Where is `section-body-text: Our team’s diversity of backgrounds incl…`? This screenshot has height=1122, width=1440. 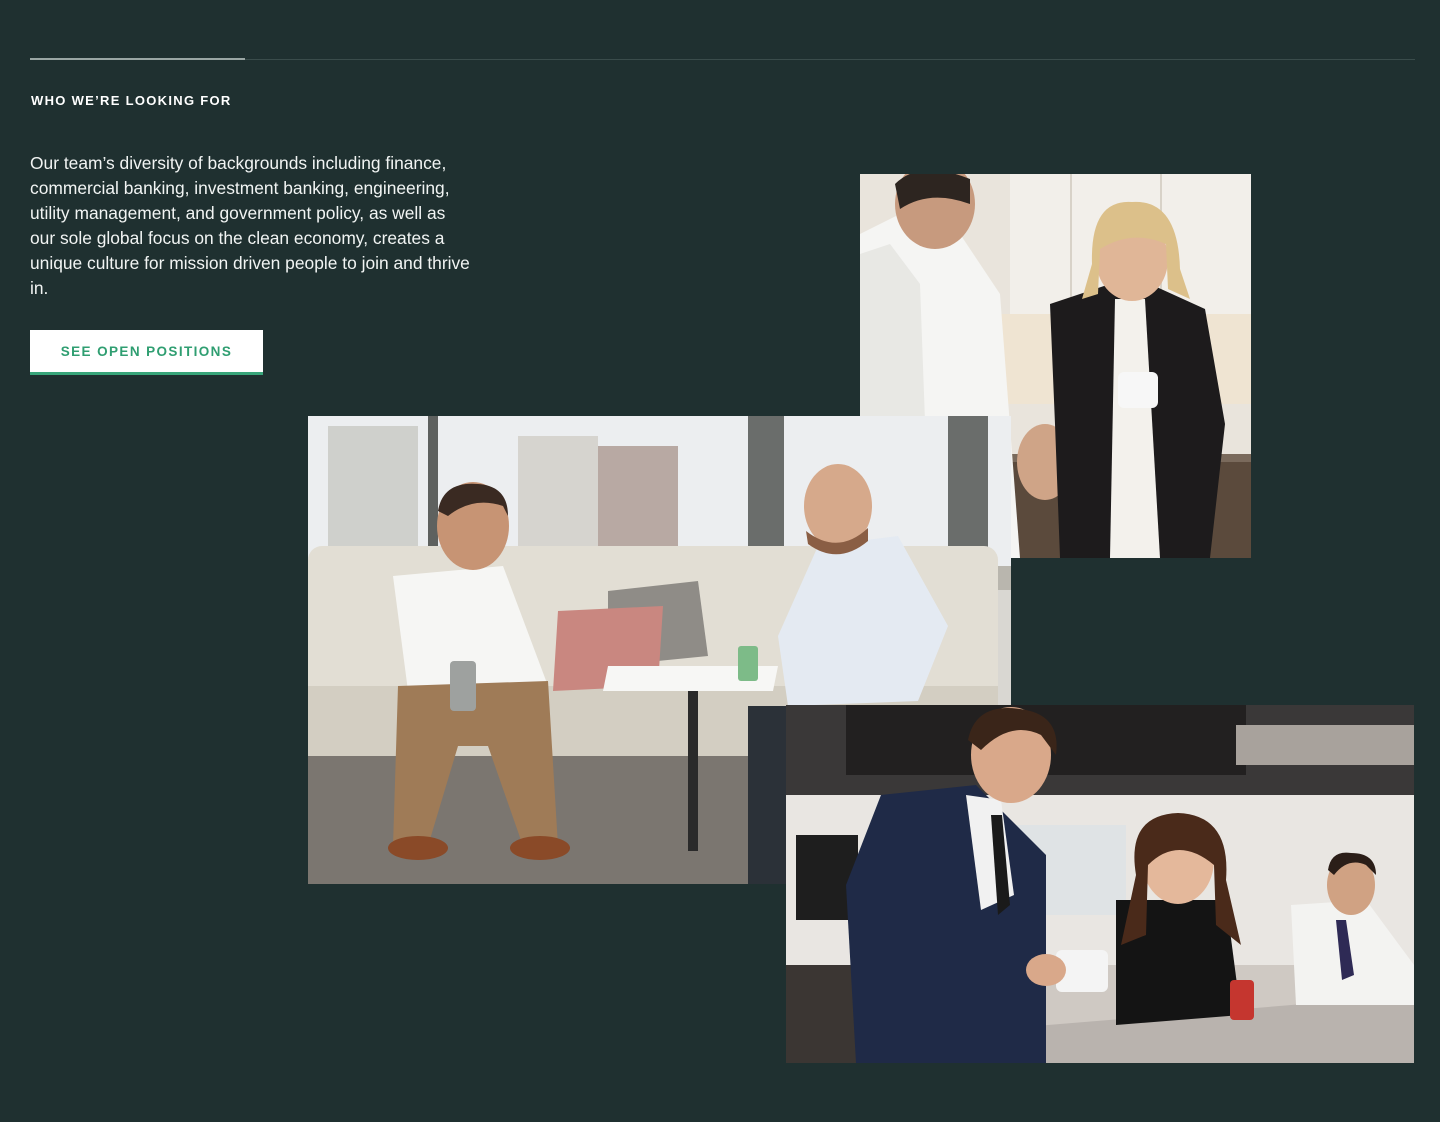 section-body-text: Our team’s diversity of backgrounds incl… is located at coordinates (250, 225).